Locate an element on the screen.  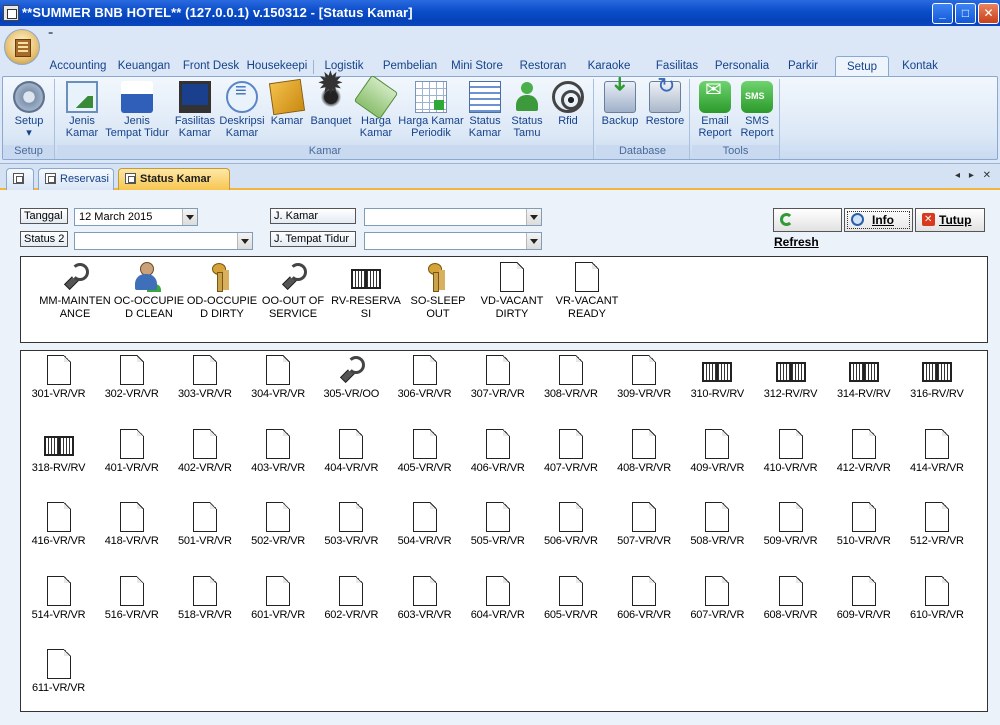
fasilitas-kamar-button: Fasilitas Kamar is located at coordinates (195, 110).